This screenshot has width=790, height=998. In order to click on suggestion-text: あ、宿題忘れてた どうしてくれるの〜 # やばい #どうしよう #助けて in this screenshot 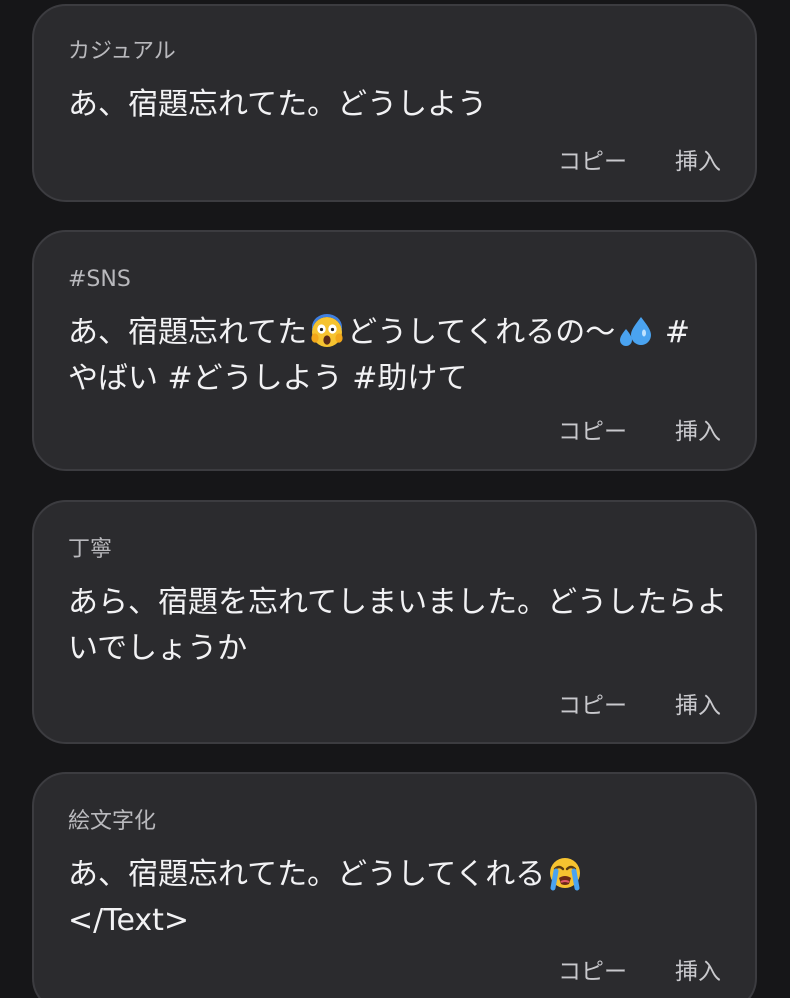, I will do `click(398, 356)`.